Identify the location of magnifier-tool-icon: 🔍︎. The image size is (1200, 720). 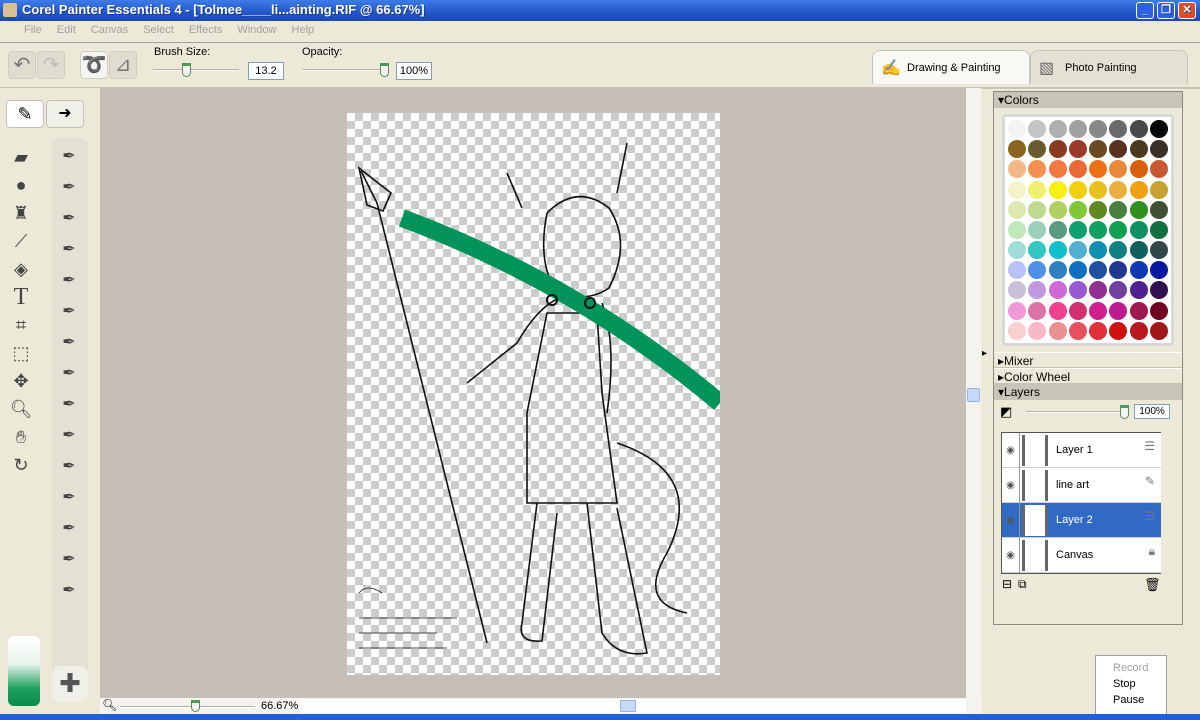
(21, 409).